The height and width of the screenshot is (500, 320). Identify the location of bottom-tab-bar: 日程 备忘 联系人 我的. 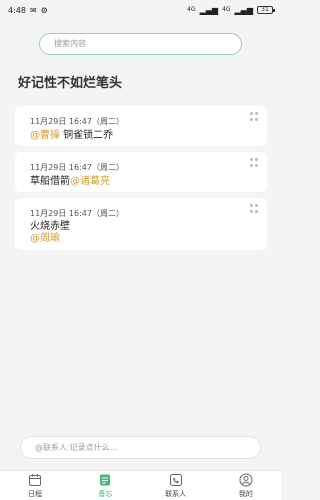
(140, 485).